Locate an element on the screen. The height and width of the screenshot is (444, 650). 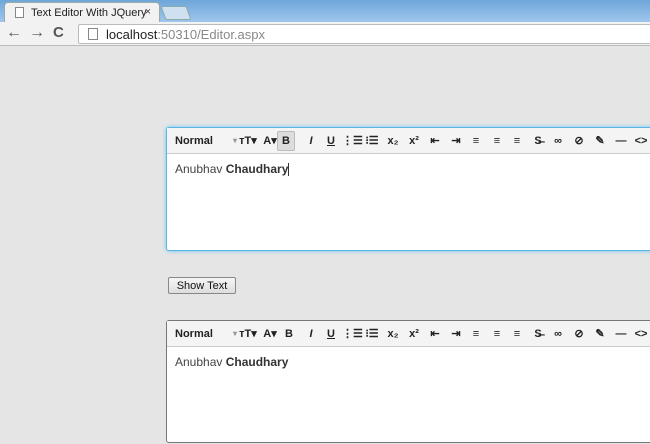
tab-bar: Text Editor With JQuery × is located at coordinates (325, 11).